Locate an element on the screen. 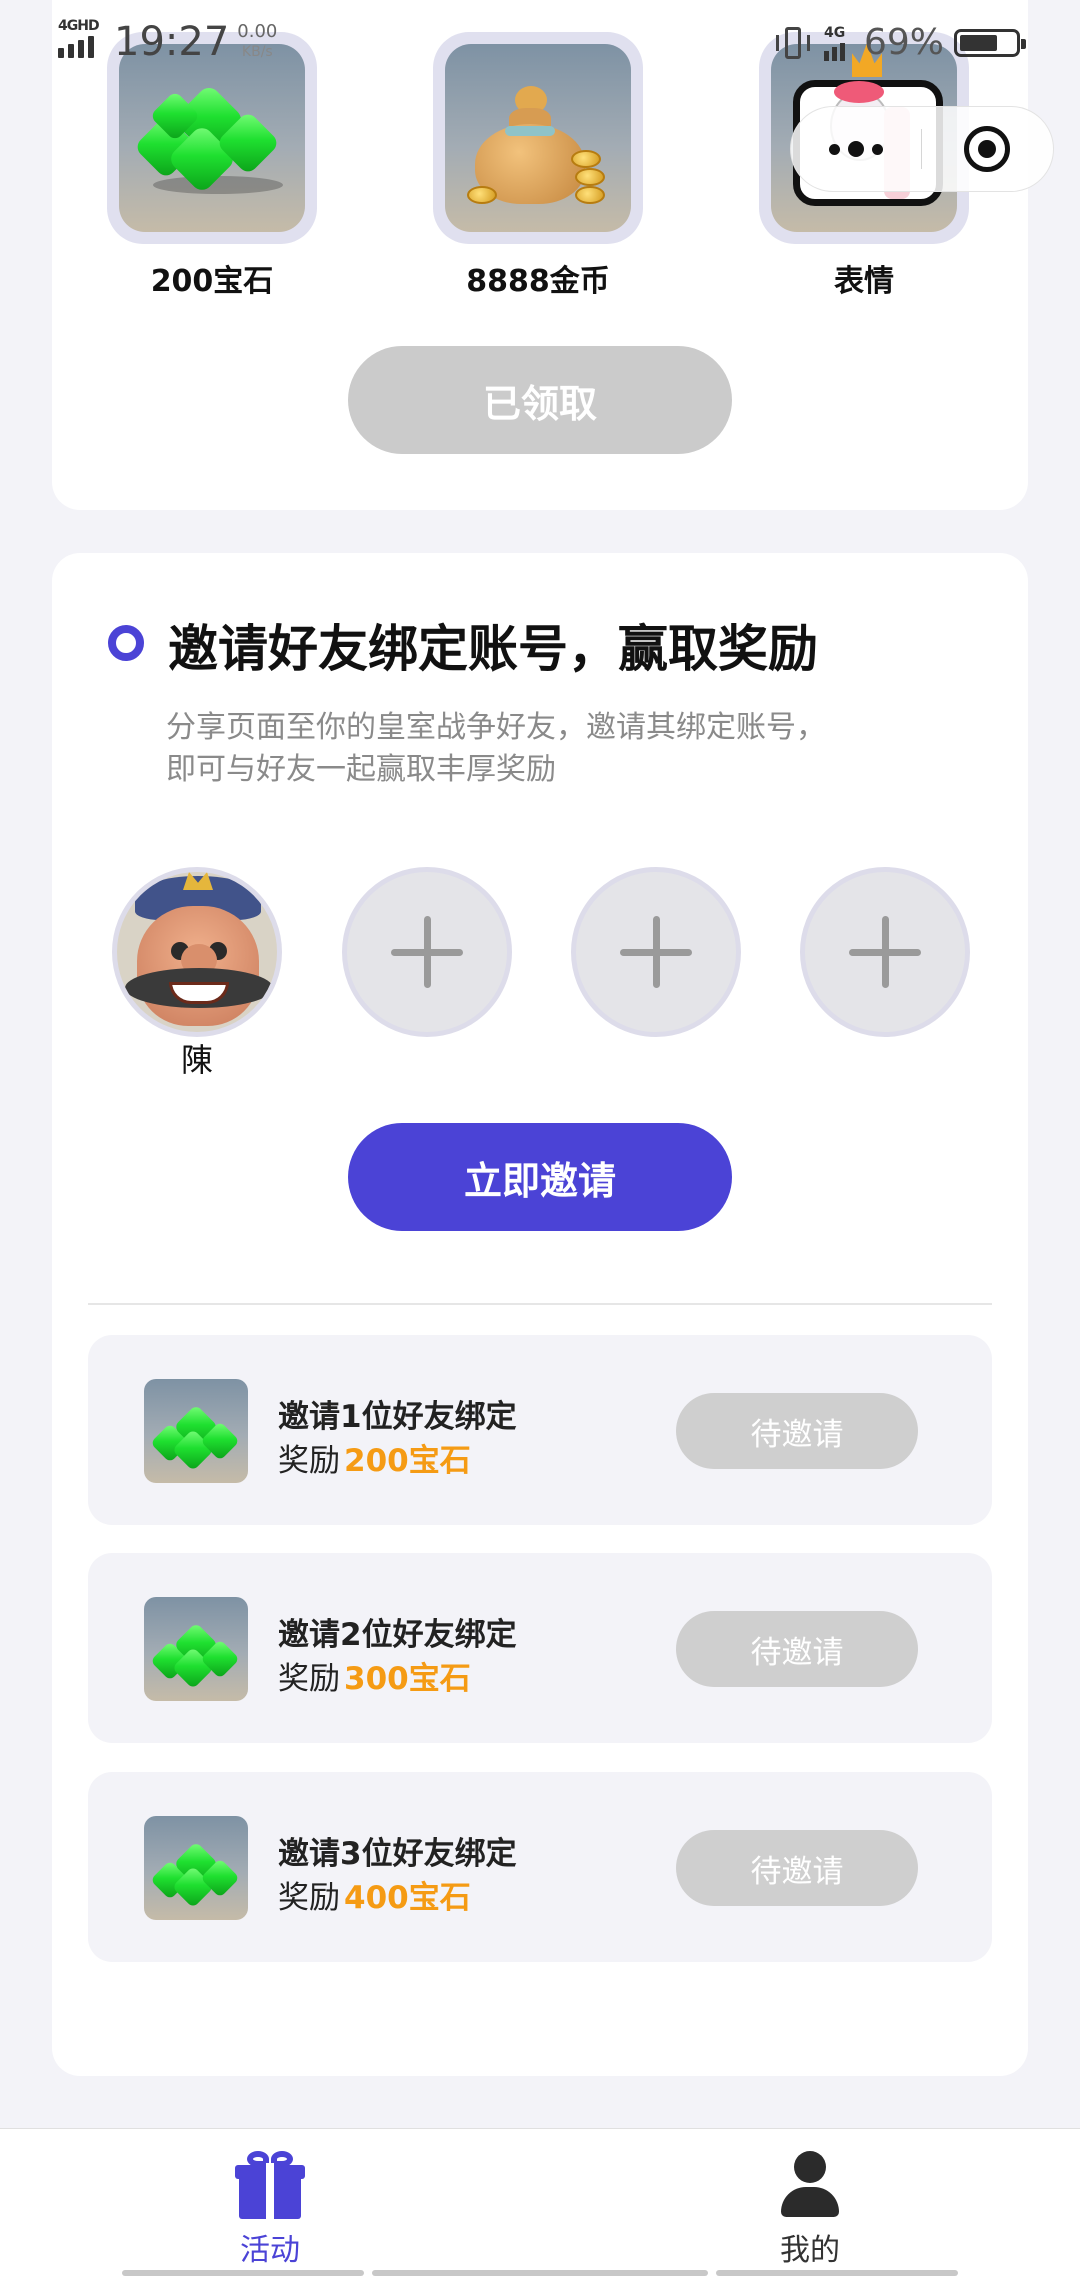 The height and width of the screenshot is (2280, 1080). reward-tier: 邀请1位好友绑定 奖励 200宝石 待邀请 is located at coordinates (540, 1430).